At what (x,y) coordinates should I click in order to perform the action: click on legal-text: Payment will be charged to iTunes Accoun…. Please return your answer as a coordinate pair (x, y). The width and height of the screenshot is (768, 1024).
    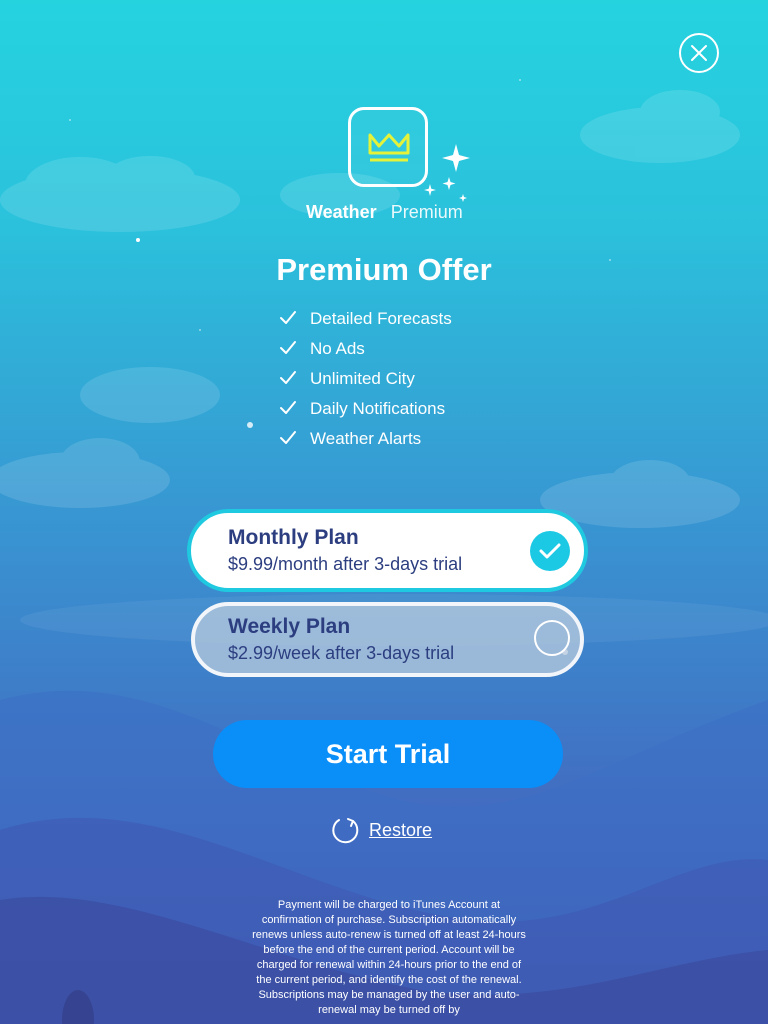
    Looking at the image, I should click on (389, 957).